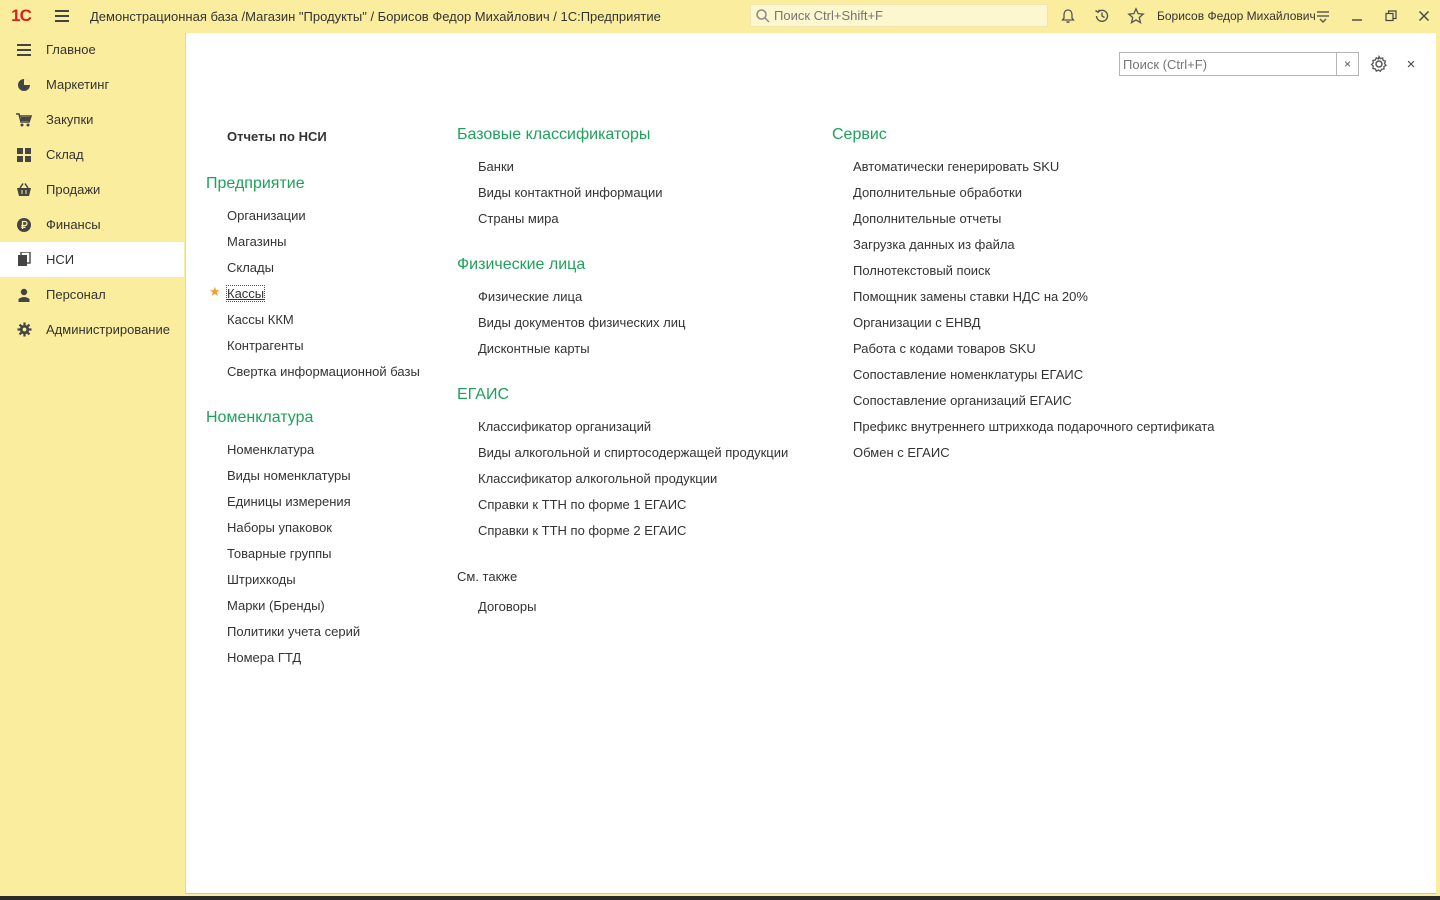  I want to click on link-ttn-form1: Справки к ТТН по форме 1 ЕГАИС, so click(582, 504).